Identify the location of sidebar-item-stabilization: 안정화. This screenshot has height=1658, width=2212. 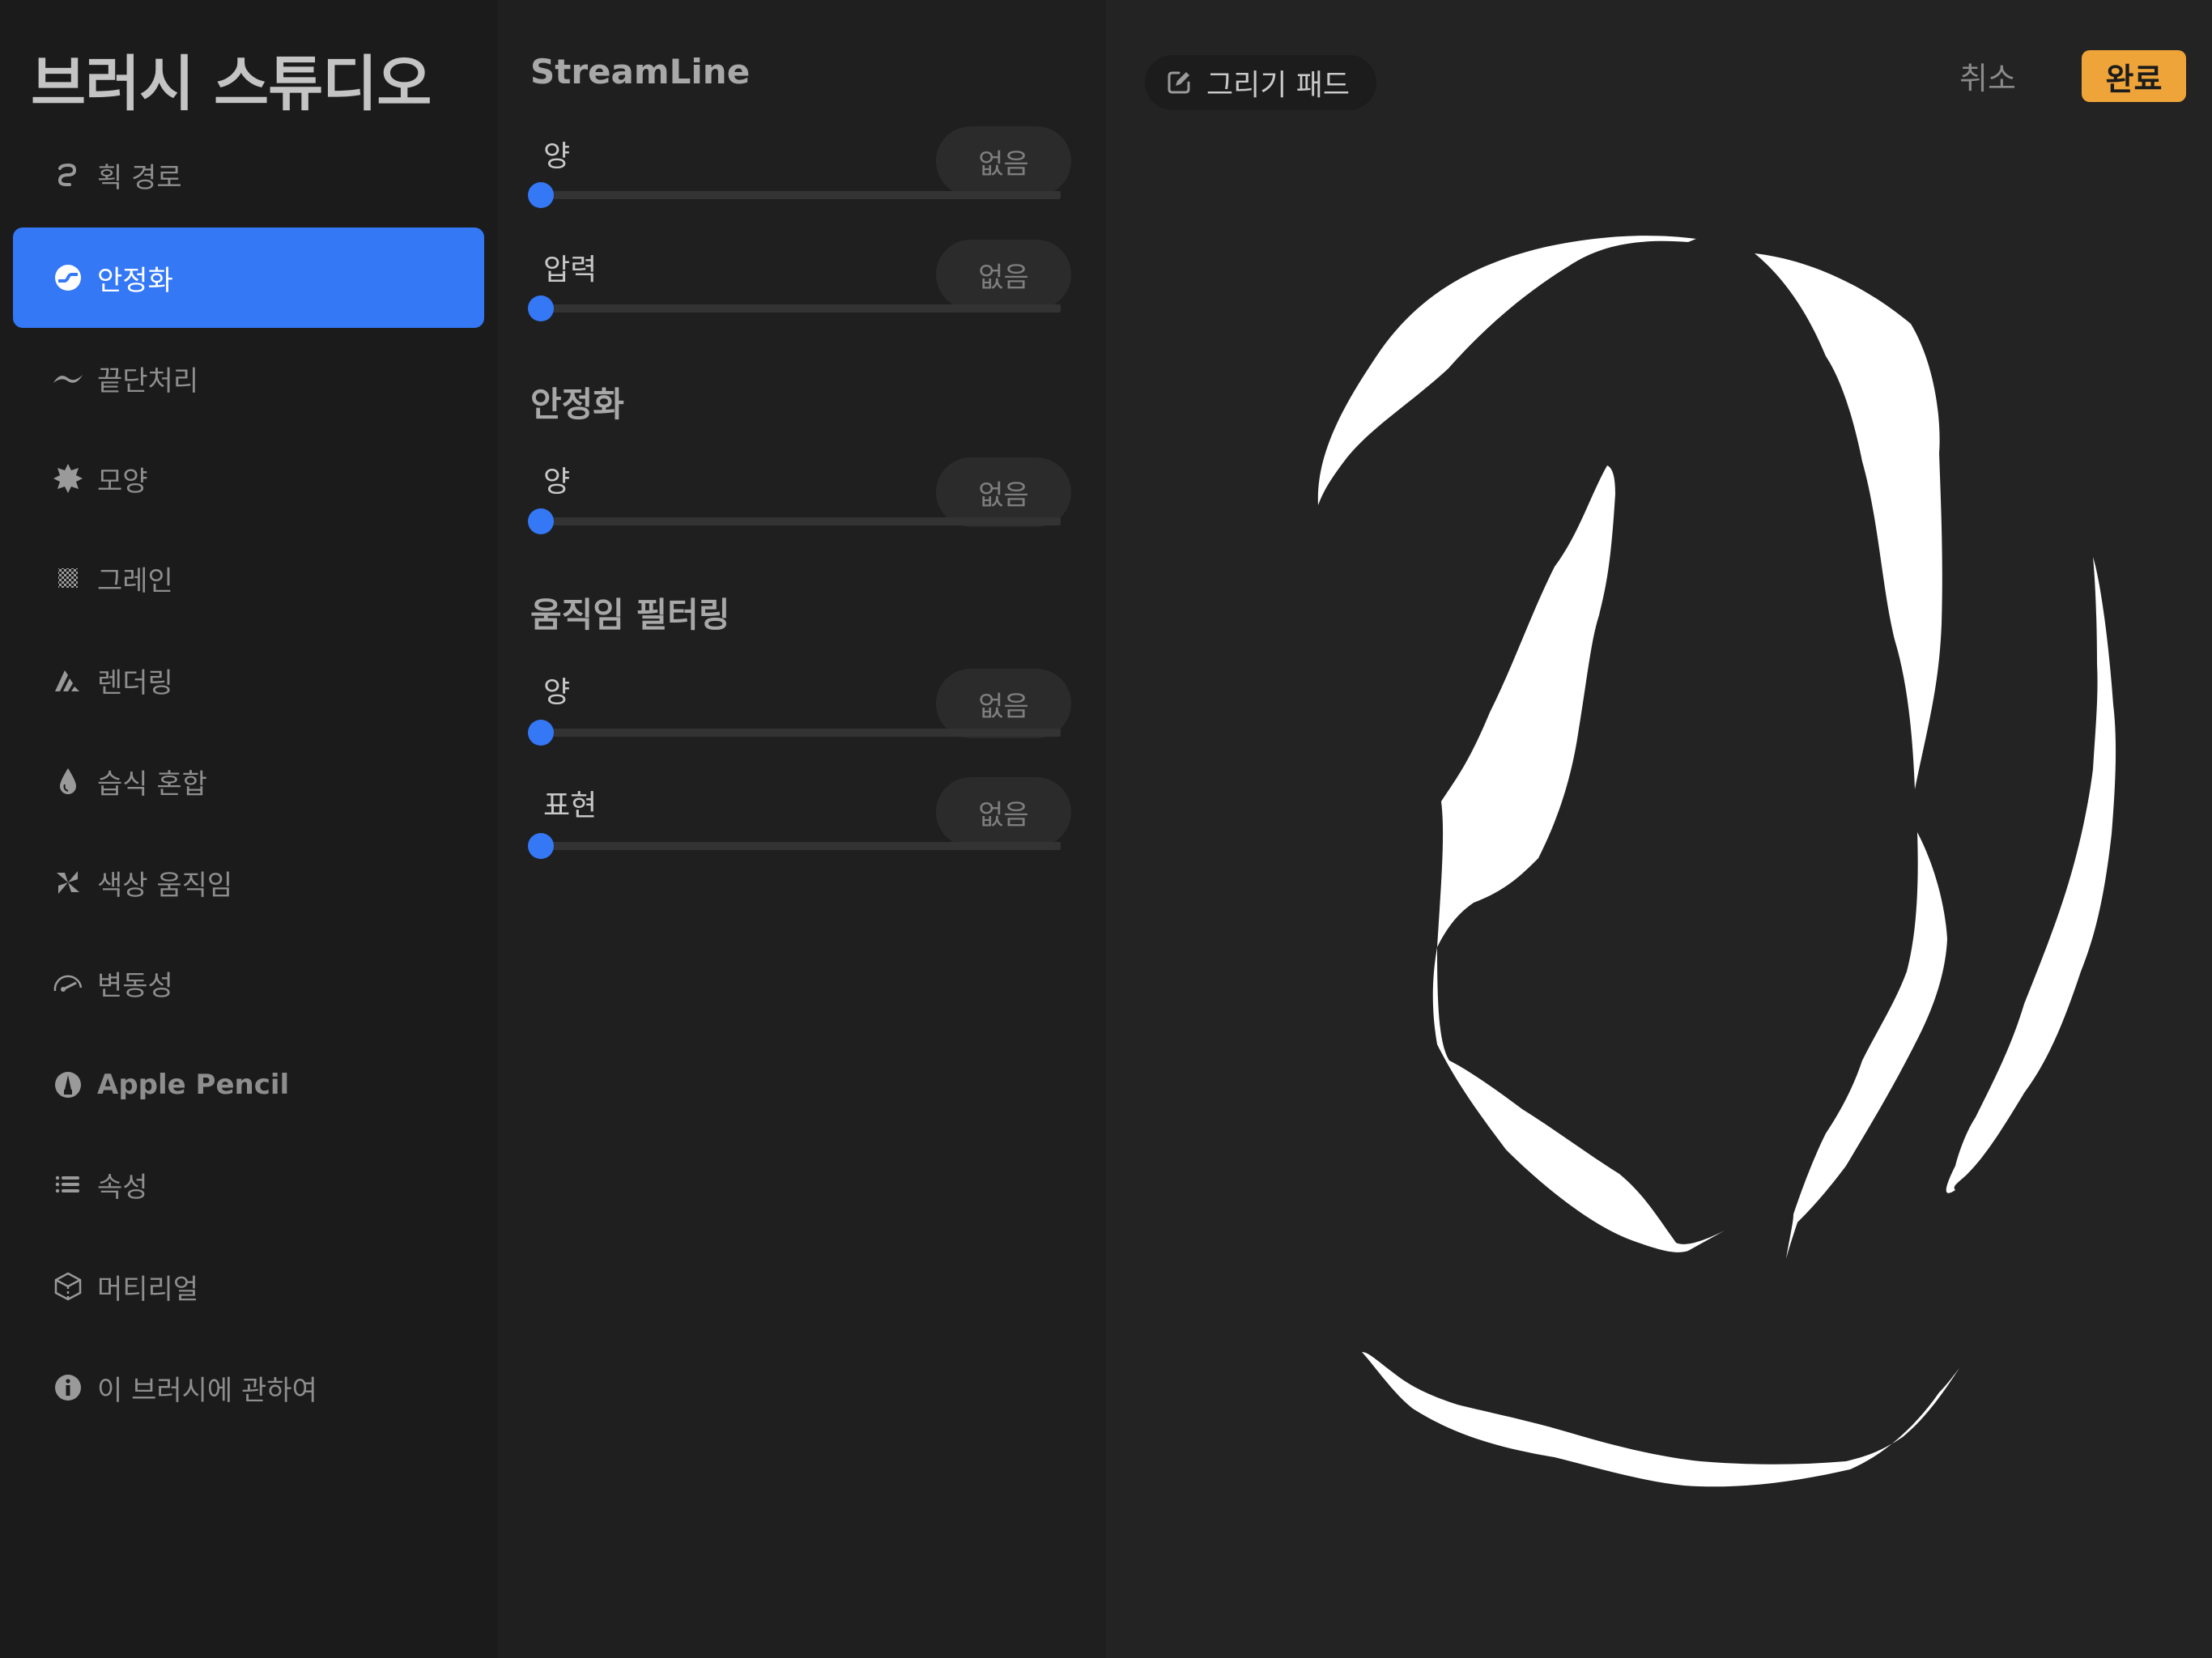
(249, 277).